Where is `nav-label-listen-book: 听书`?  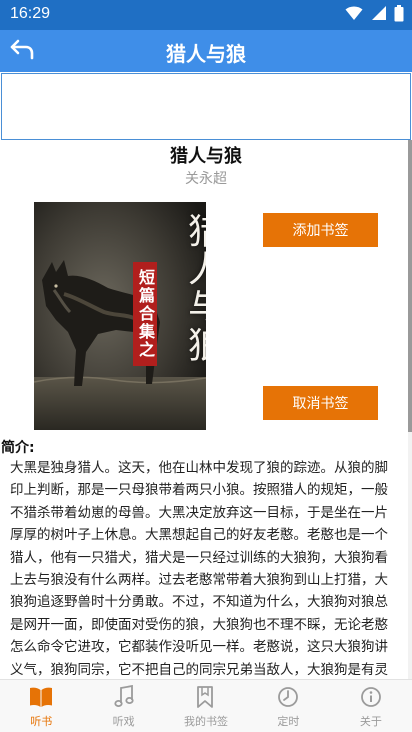 nav-label-listen-book: 听书 is located at coordinates (41, 722).